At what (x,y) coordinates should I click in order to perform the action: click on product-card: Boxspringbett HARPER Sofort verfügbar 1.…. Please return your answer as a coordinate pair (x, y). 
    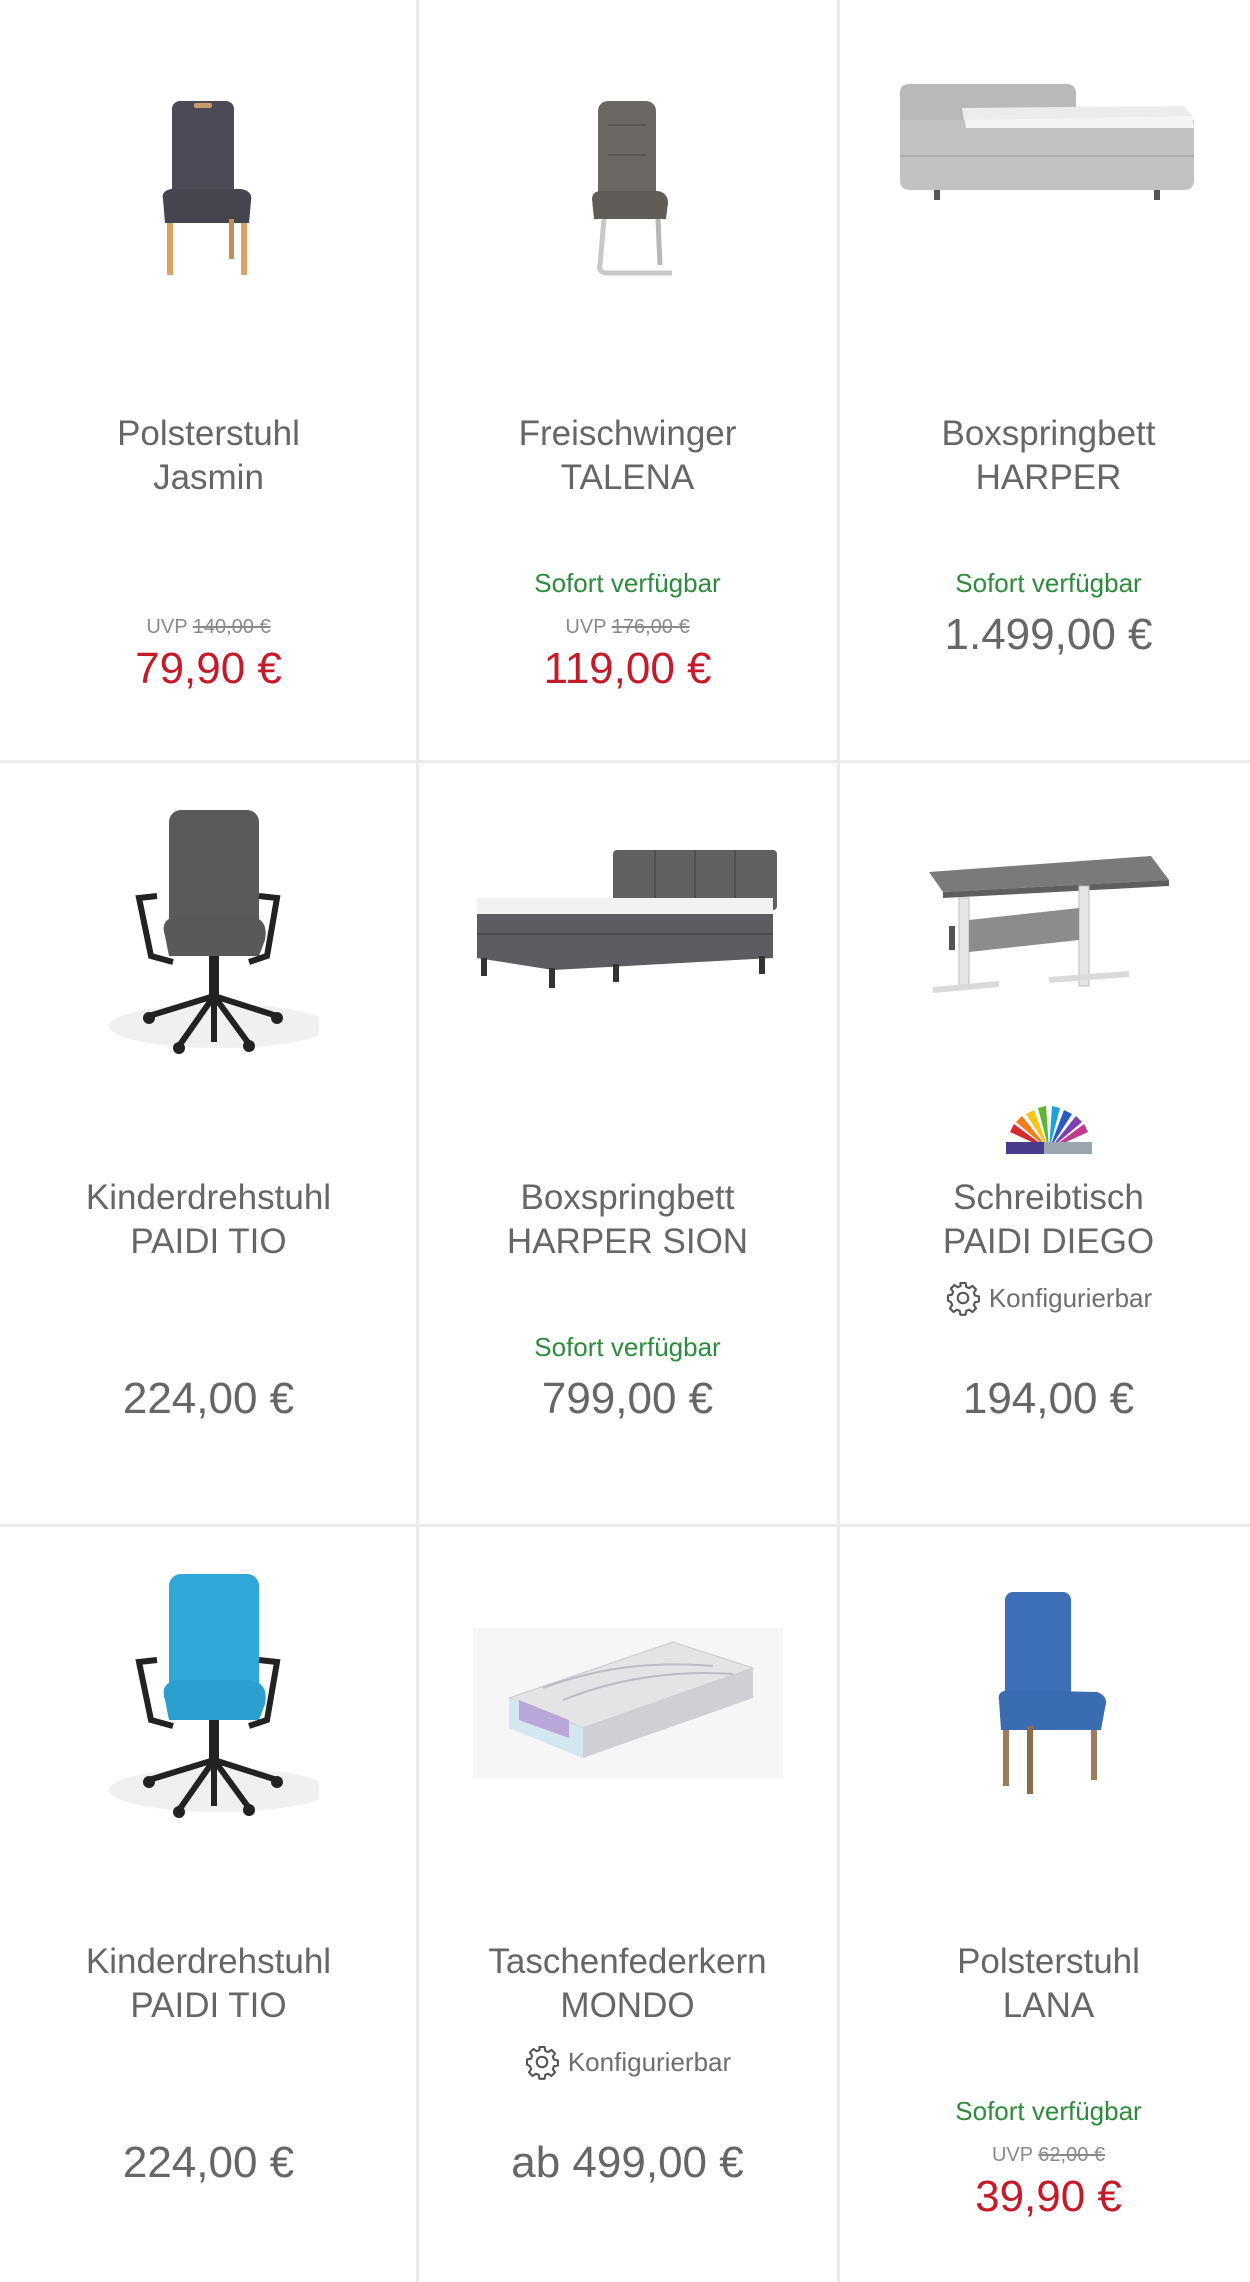
    Looking at the image, I should click on (1045, 382).